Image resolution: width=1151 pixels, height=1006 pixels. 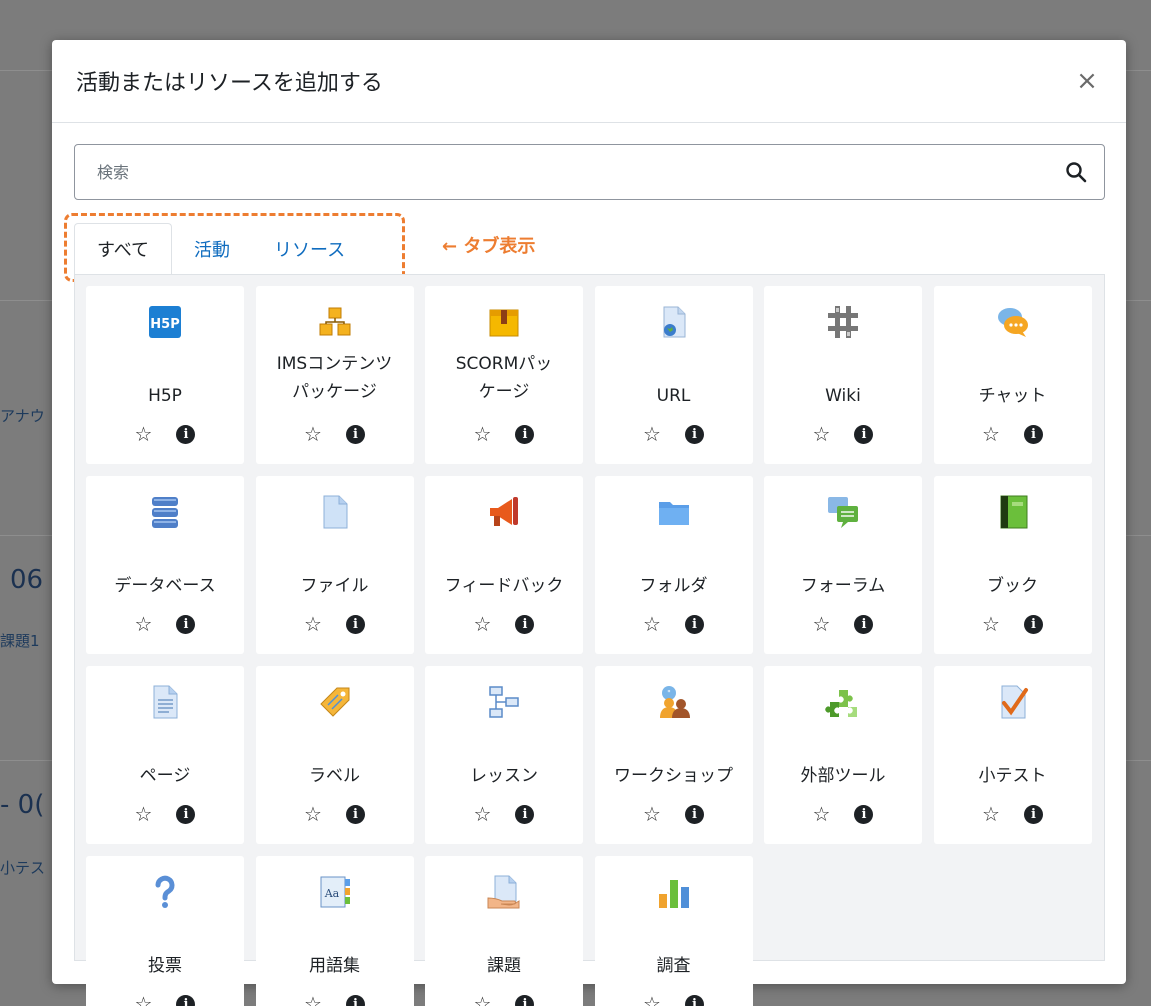 I want to click on module-card-glossary: Aa 用語集 ☆ i, so click(x=334, y=931).